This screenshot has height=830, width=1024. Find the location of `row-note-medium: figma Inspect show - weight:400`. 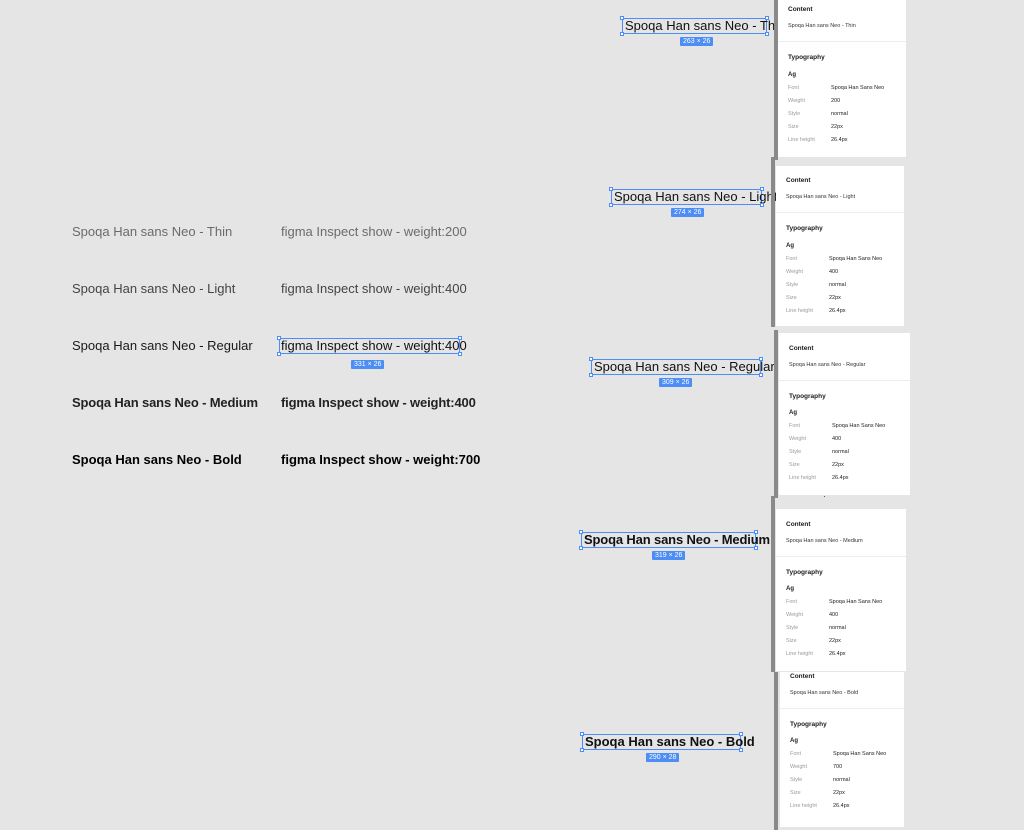

row-note-medium: figma Inspect show - weight:400 is located at coordinates (378, 402).